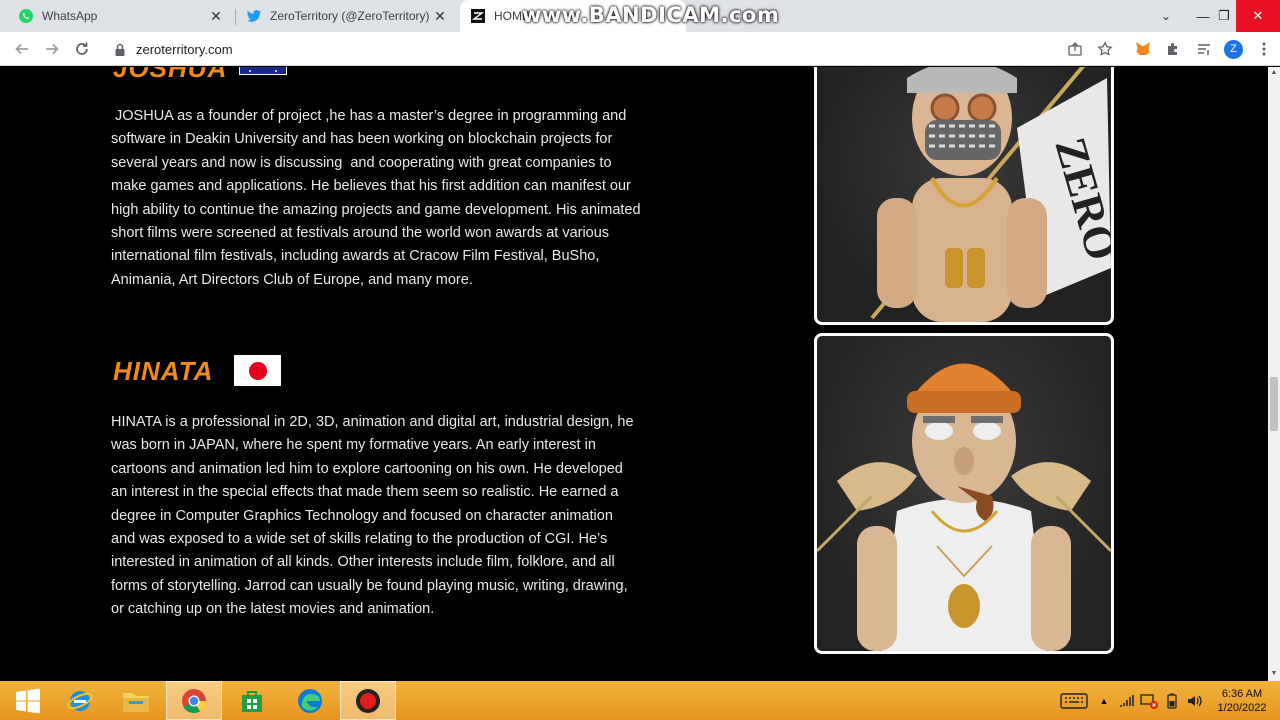 This screenshot has width=1280, height=720. I want to click on system-tray: ▲, so click(1132, 700).